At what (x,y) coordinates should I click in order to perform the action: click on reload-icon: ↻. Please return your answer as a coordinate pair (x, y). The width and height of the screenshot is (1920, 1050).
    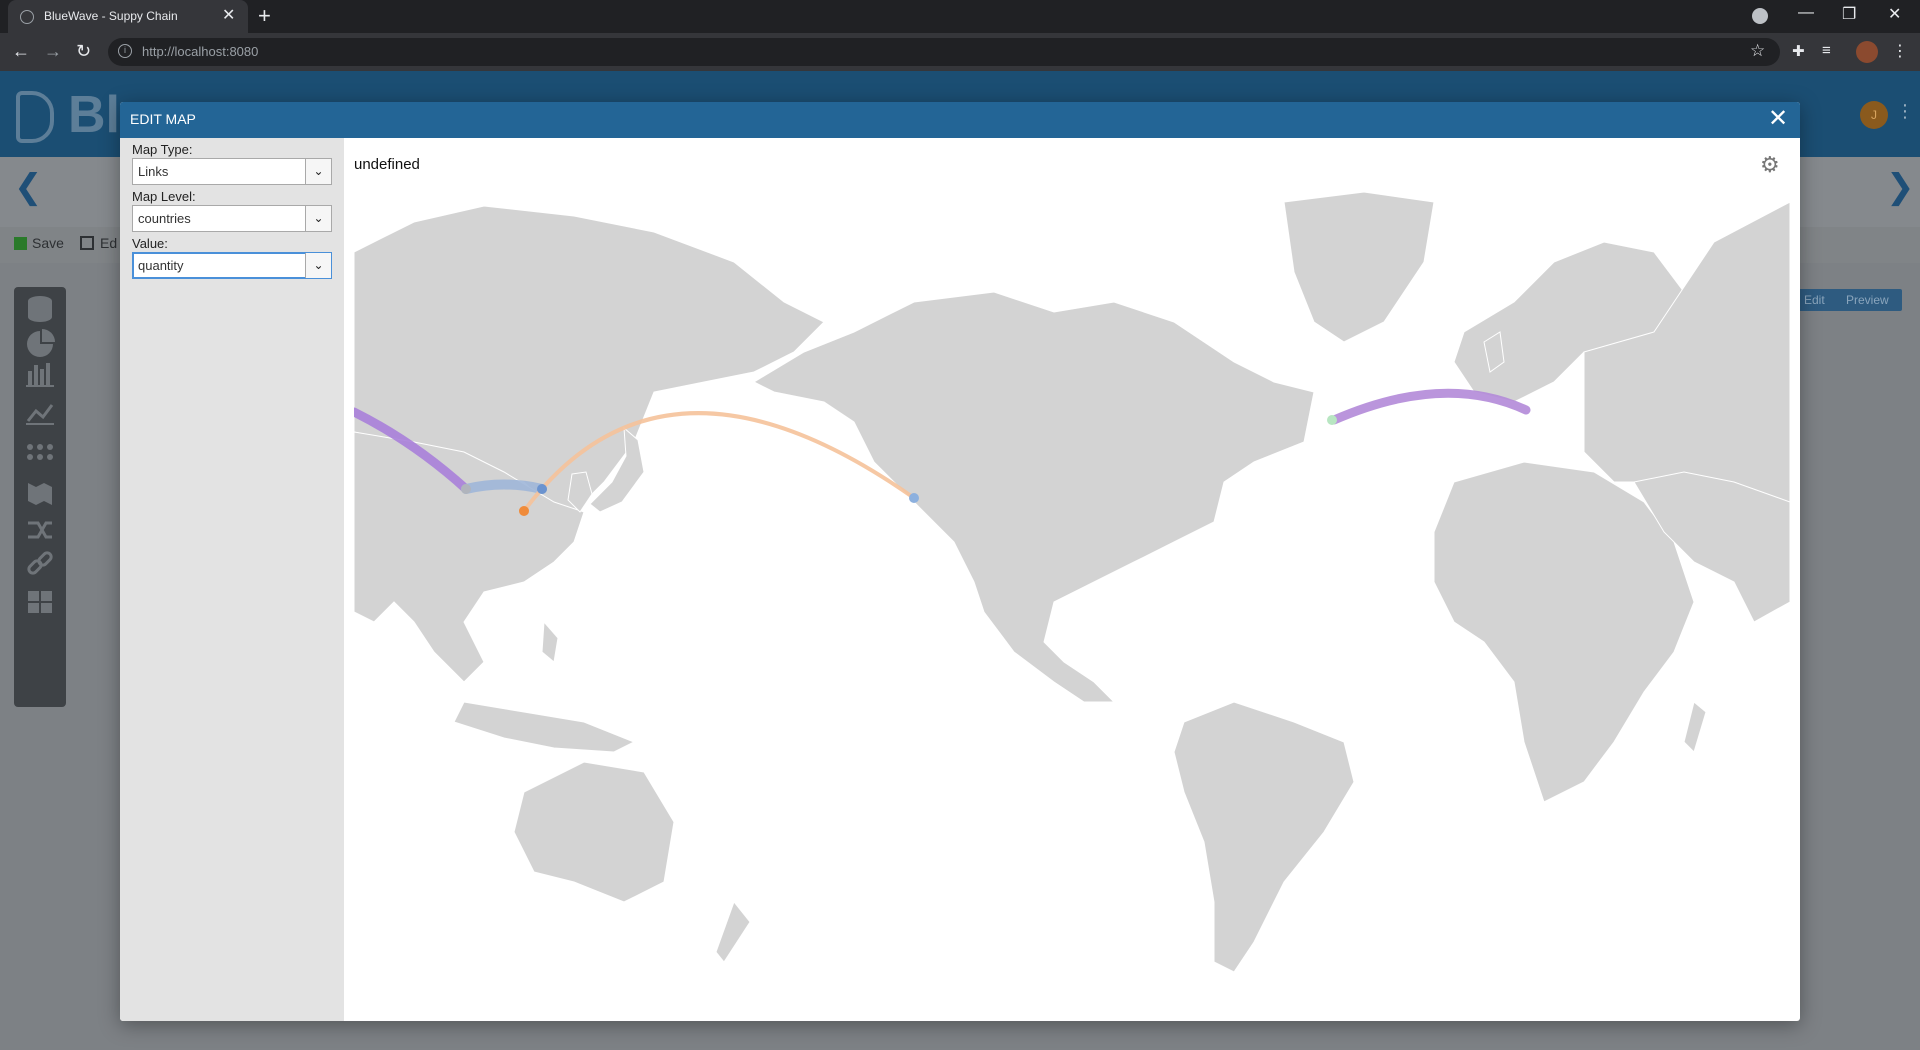
    Looking at the image, I should click on (83, 51).